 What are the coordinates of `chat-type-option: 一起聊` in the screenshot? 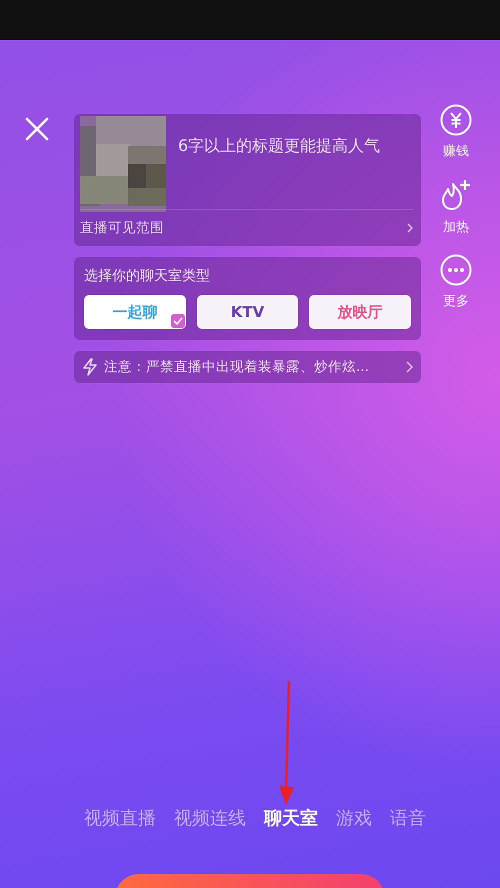 It's located at (135, 312).